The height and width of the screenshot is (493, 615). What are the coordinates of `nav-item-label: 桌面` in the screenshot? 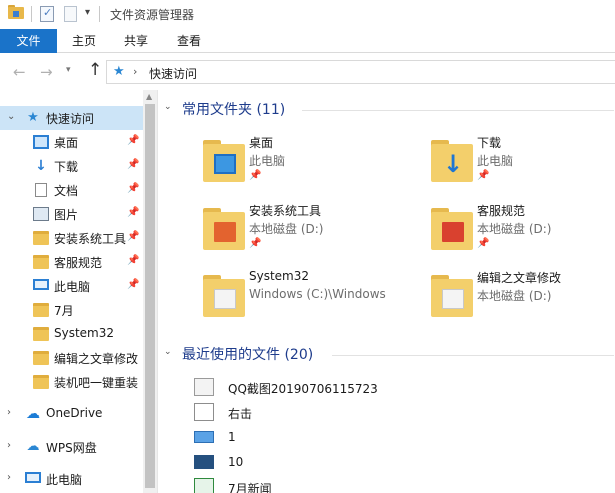 It's located at (66, 143).